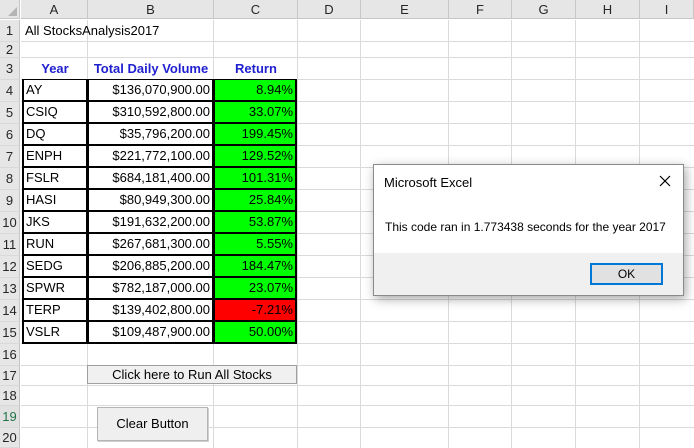 The height and width of the screenshot is (448, 694). What do you see at coordinates (255, 90) in the screenshot?
I see `return-cell: 8.94%` at bounding box center [255, 90].